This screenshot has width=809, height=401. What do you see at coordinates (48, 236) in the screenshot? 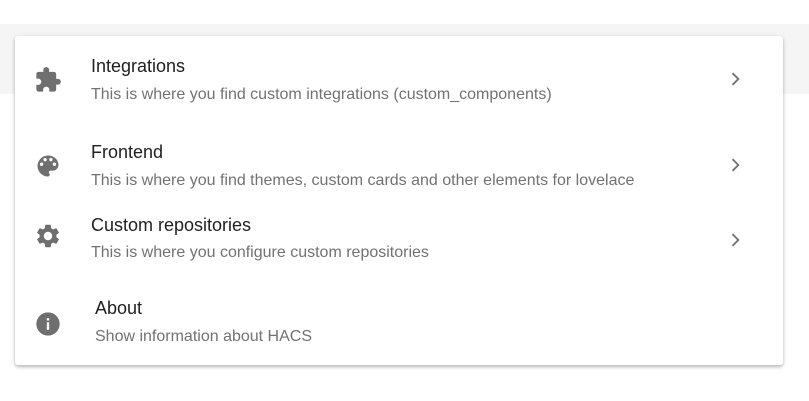
I see `gear-icon` at bounding box center [48, 236].